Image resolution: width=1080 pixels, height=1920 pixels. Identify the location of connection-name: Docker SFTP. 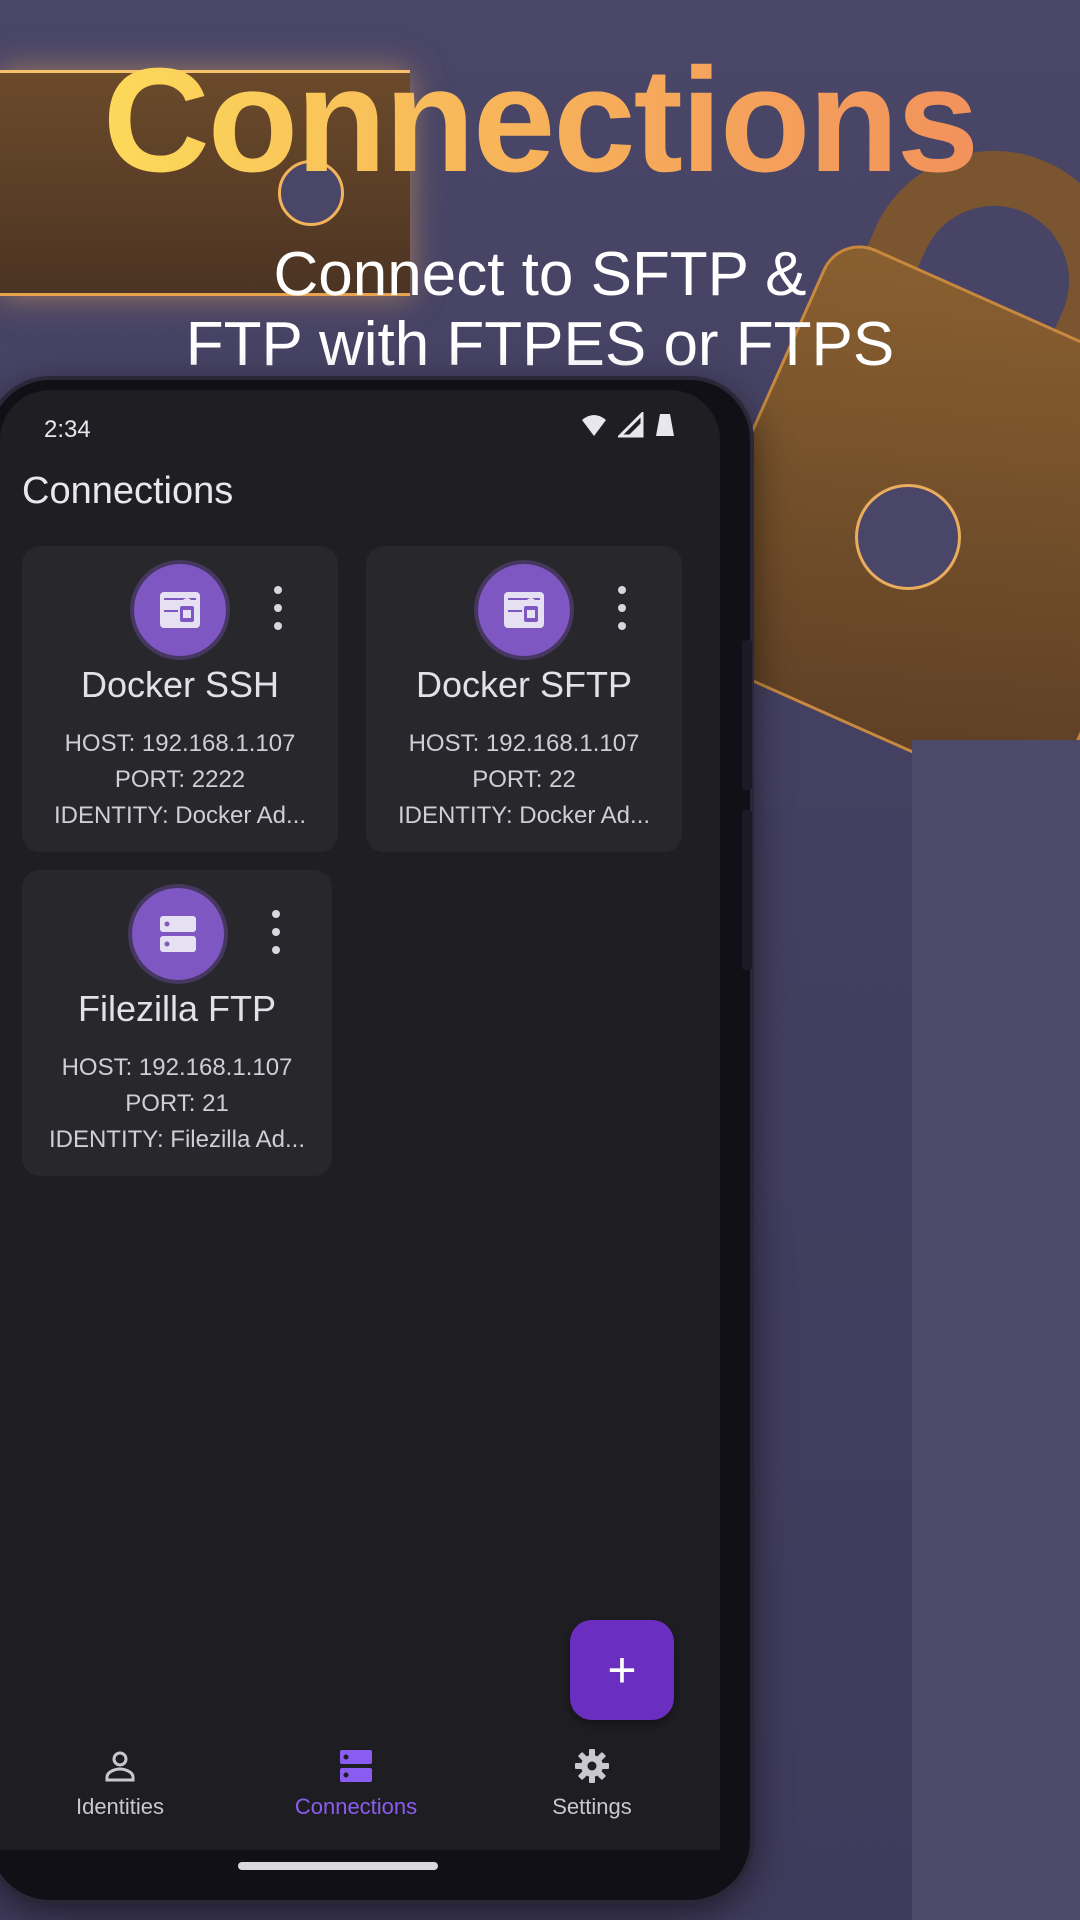
(524, 684).